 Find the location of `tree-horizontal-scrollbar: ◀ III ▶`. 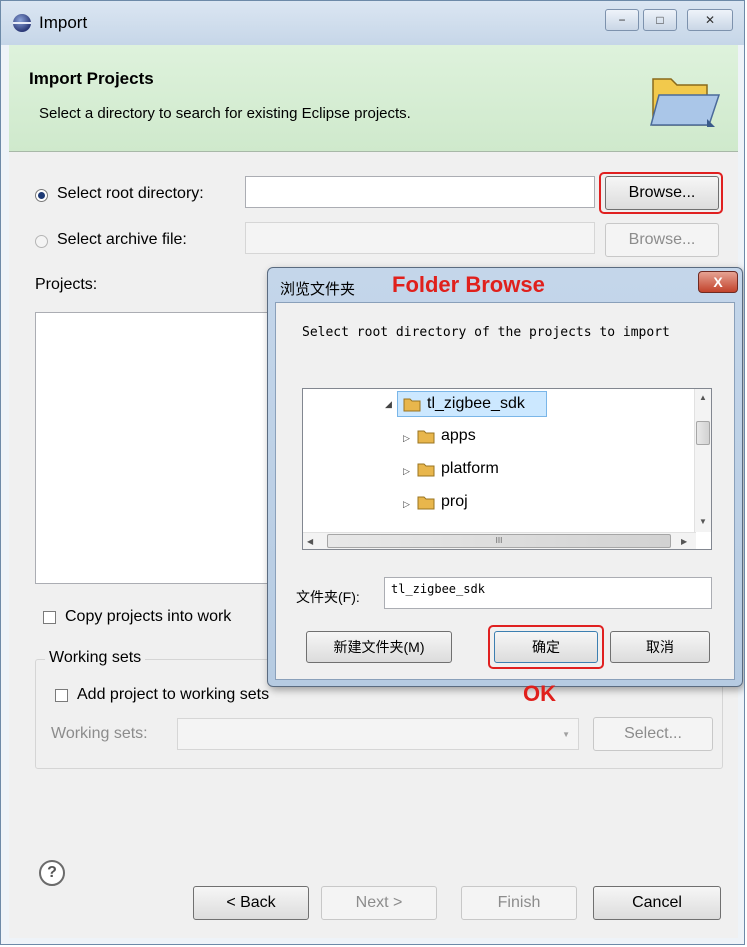

tree-horizontal-scrollbar: ◀ III ▶ is located at coordinates (499, 540).